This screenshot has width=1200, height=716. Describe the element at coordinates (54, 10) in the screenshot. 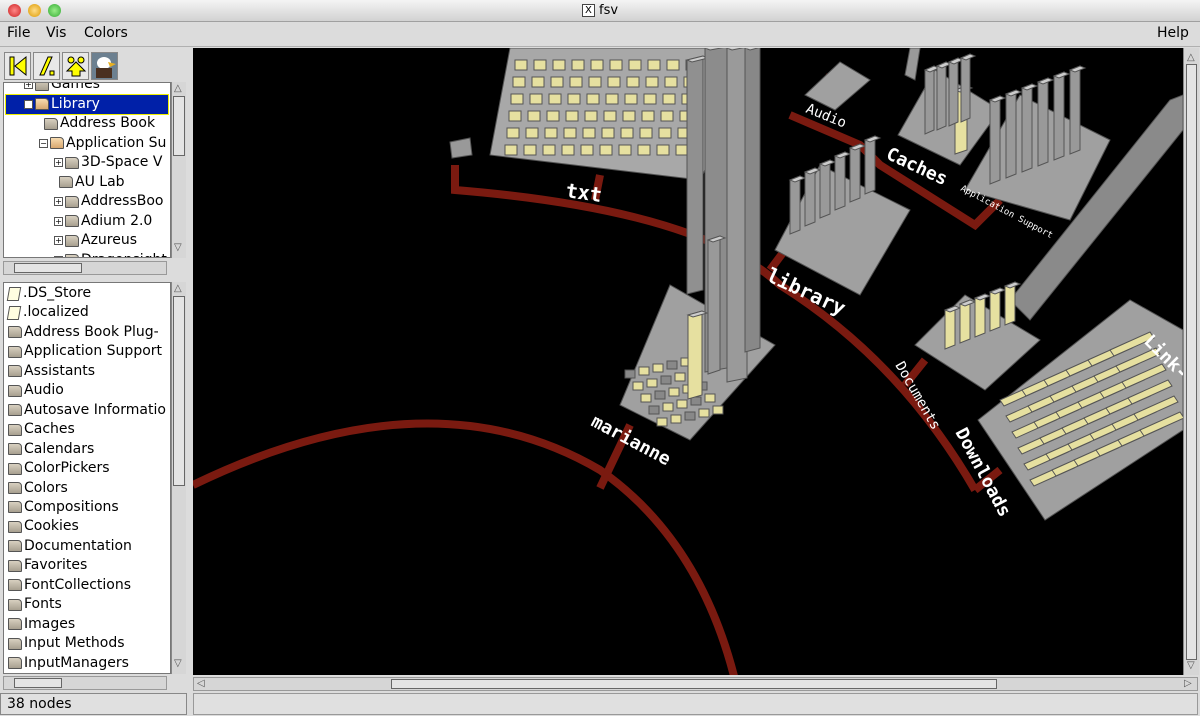

I see `zoom-button` at that location.